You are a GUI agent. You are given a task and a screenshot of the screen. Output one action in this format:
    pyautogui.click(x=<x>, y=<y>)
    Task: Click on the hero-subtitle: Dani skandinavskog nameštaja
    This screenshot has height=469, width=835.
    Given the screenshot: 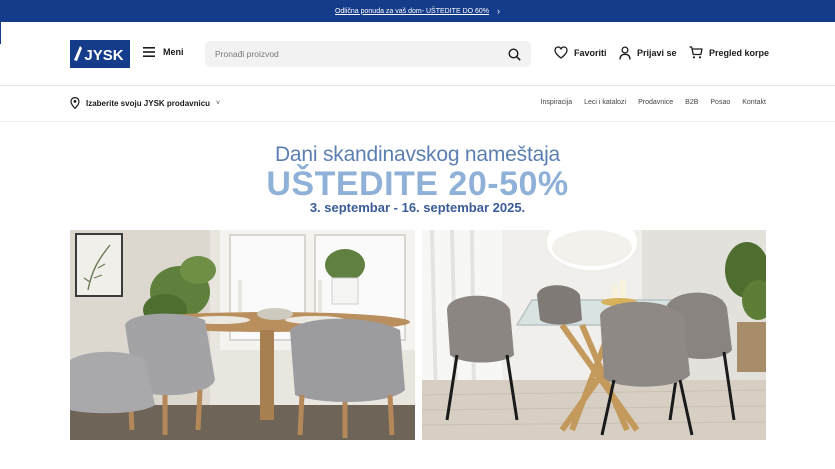 What is the action you would take?
    pyautogui.click(x=417, y=154)
    